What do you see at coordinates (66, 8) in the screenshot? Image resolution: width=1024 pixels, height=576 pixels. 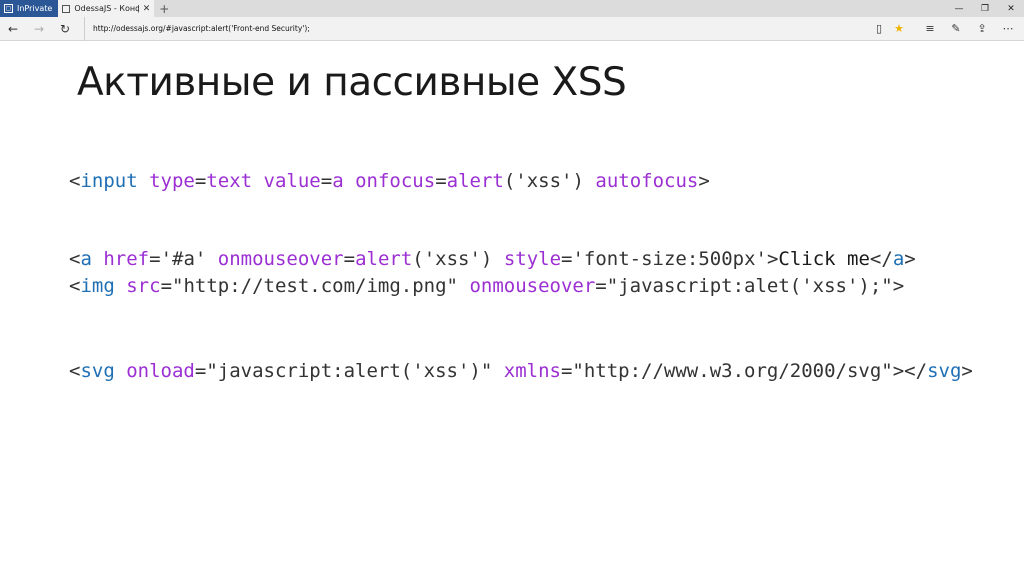 I see `page-favicon-icon` at bounding box center [66, 8].